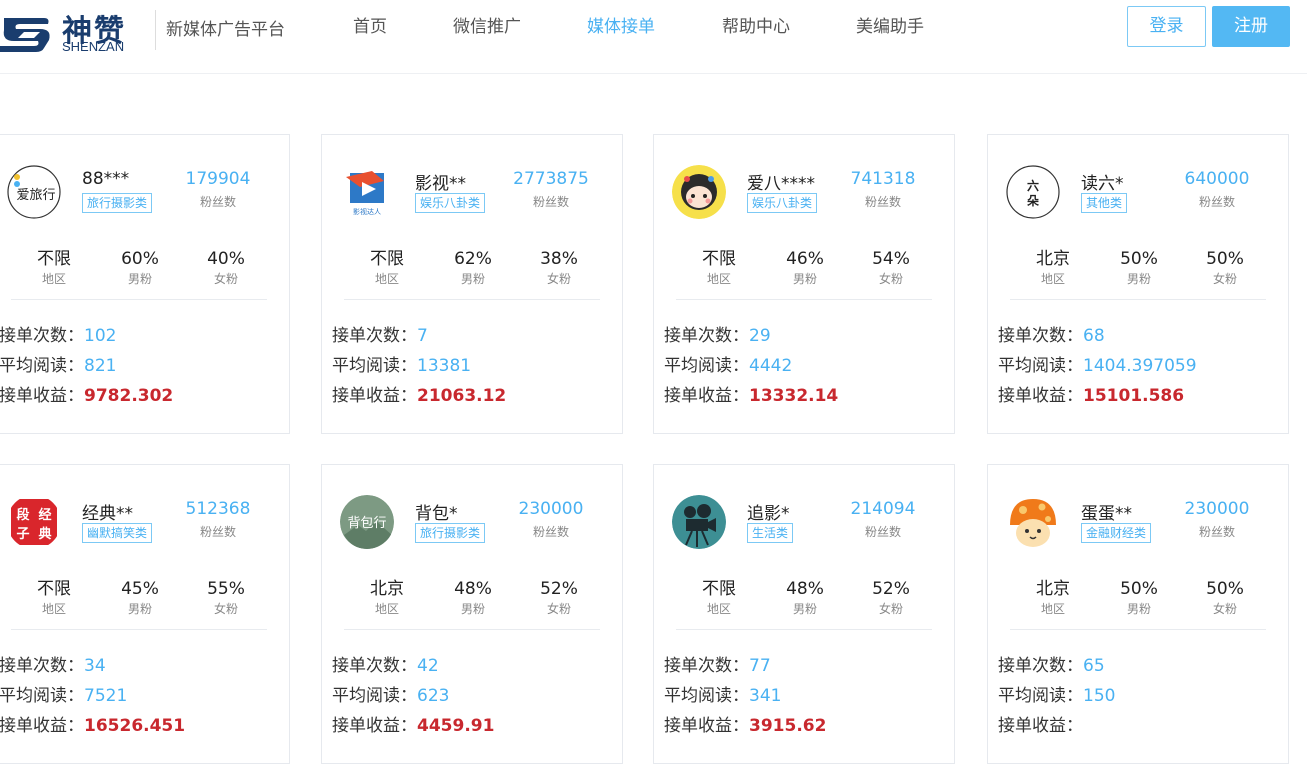 This screenshot has width=1307, height=764. Describe the element at coordinates (1099, 696) in the screenshot. I see `avg-read-value: 150` at that location.